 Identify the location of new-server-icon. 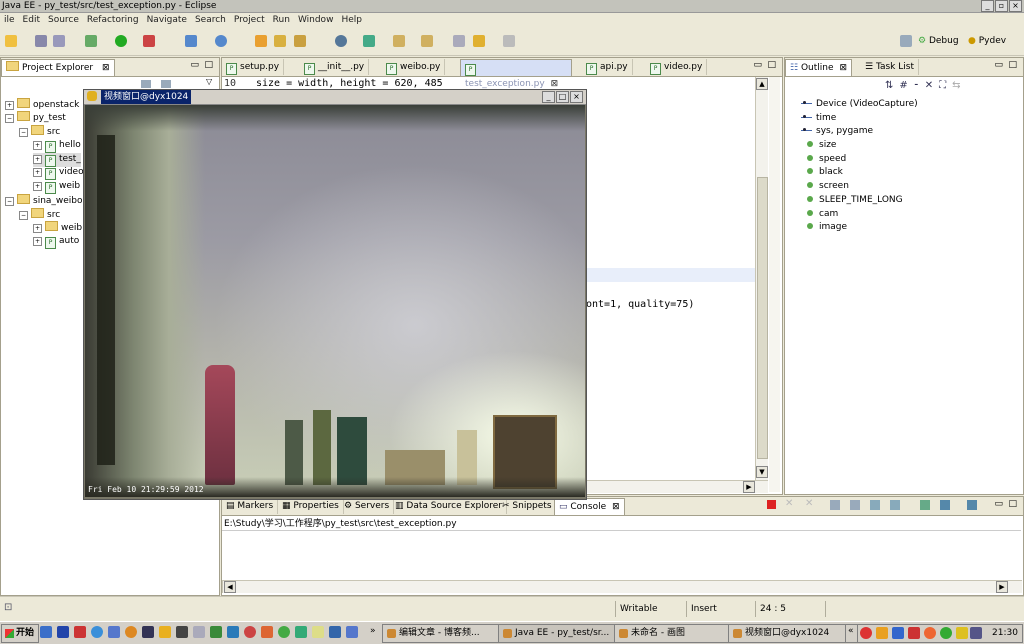
(191, 41).